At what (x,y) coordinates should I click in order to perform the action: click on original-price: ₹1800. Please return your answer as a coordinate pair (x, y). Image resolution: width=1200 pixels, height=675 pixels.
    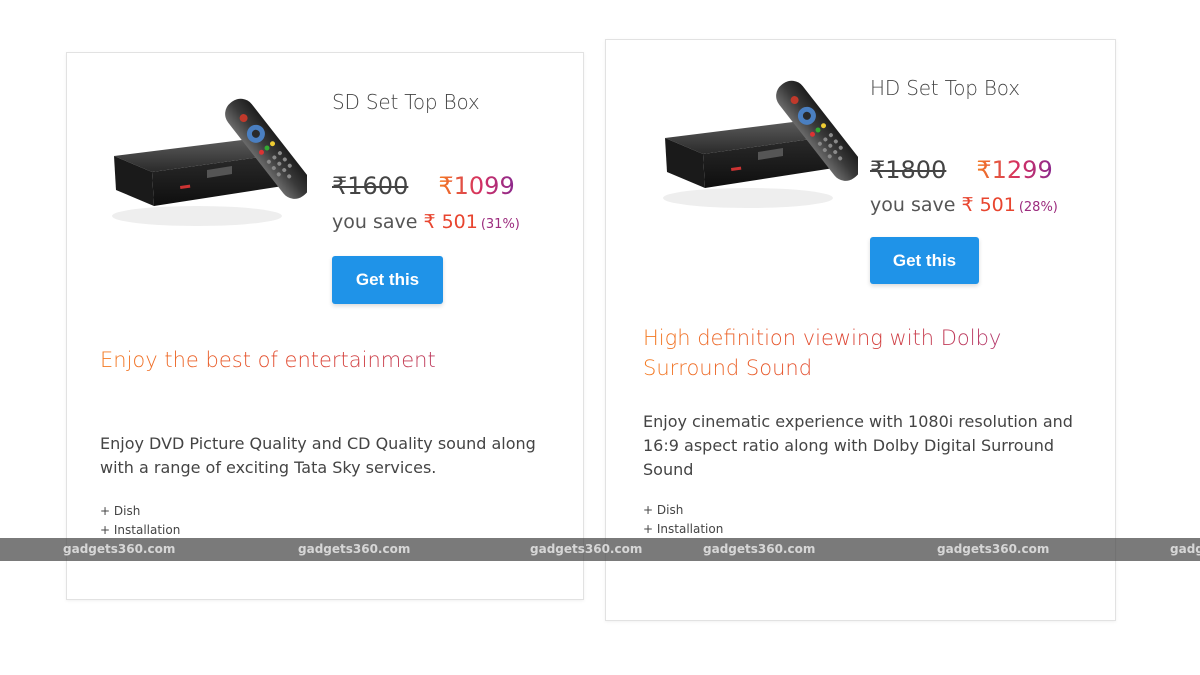
    Looking at the image, I should click on (908, 170).